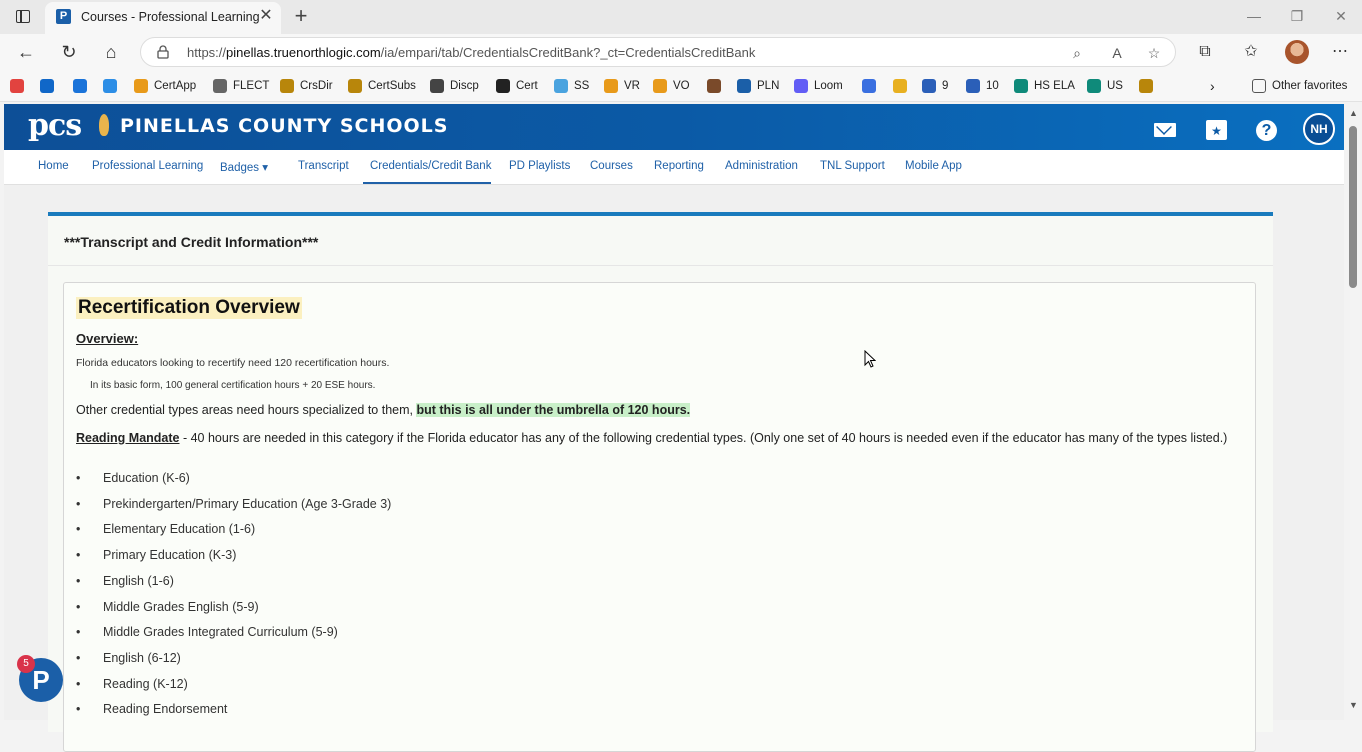  Describe the element at coordinates (992, 86) in the screenshot. I see `favorite-label: 10` at that location.